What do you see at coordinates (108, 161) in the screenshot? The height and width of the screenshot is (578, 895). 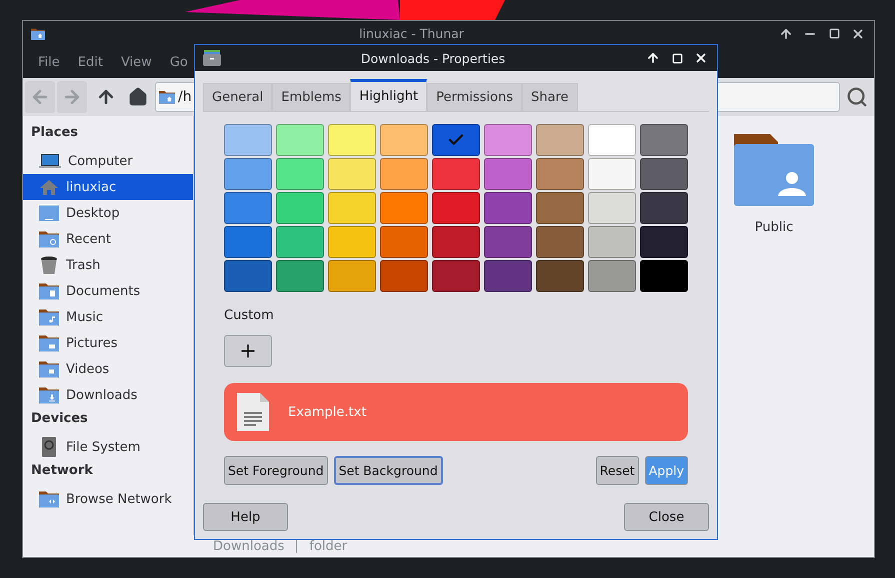 I see `sidebar-item: Computer` at bounding box center [108, 161].